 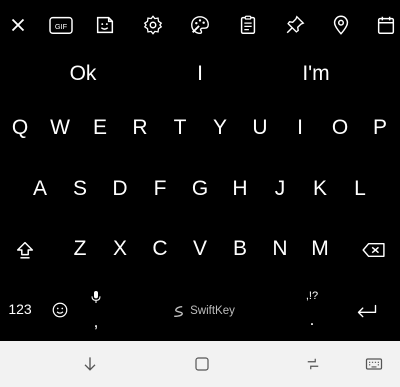 What do you see at coordinates (312, 320) in the screenshot?
I see `period-key: .` at bounding box center [312, 320].